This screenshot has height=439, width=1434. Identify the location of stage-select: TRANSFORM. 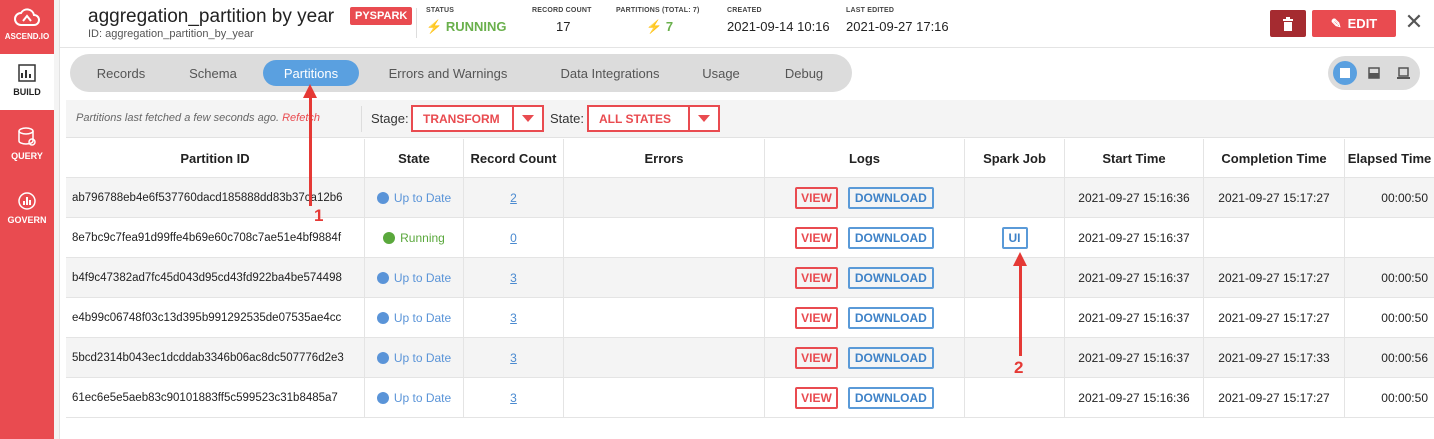
(477, 118).